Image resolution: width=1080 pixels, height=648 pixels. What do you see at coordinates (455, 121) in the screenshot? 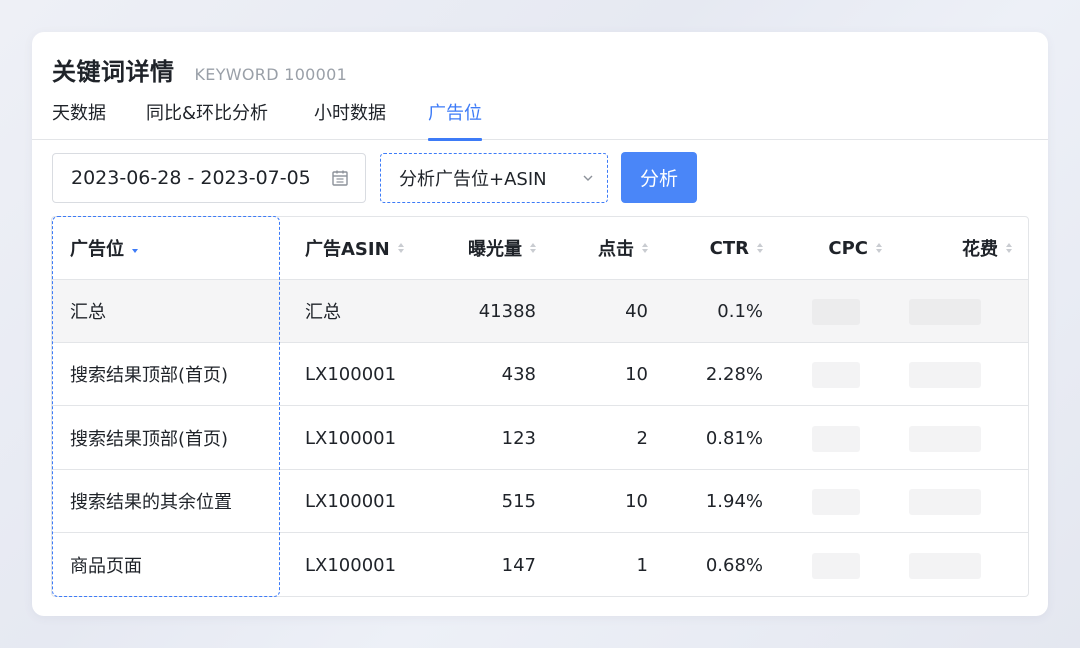
I see `tab-ad-placement: 广告位` at bounding box center [455, 121].